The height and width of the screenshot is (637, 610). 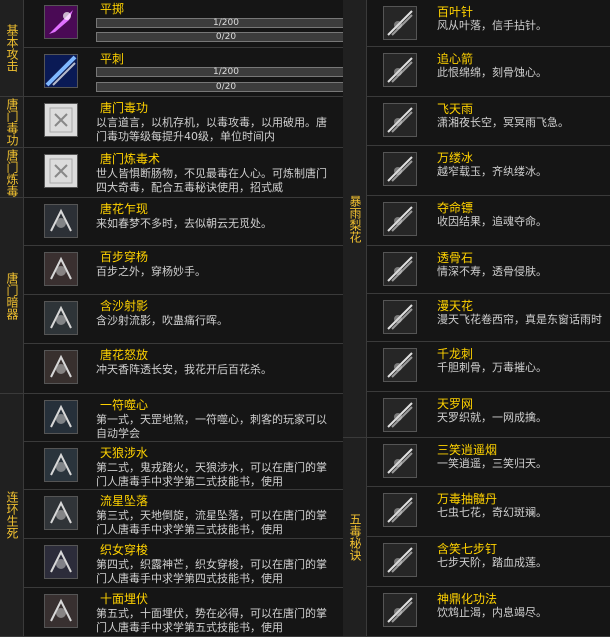 What do you see at coordinates (61, 367) in the screenshot?
I see `burst-icon` at bounding box center [61, 367].